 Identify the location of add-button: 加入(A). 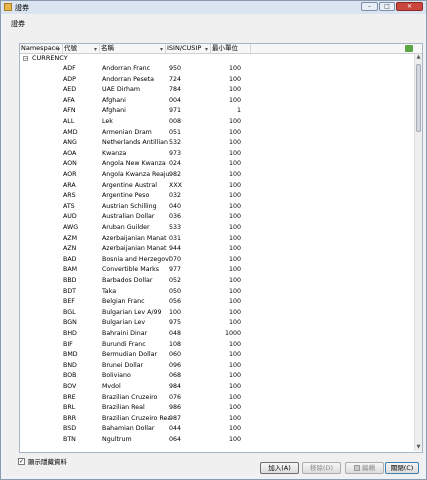
(279, 468).